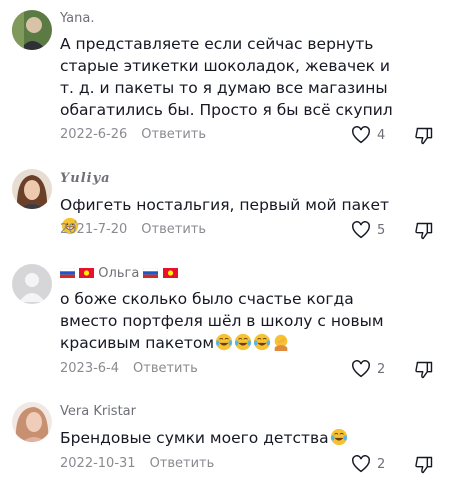 The width and height of the screenshot is (450, 481). I want to click on default-avatar-icon, so click(32, 284).